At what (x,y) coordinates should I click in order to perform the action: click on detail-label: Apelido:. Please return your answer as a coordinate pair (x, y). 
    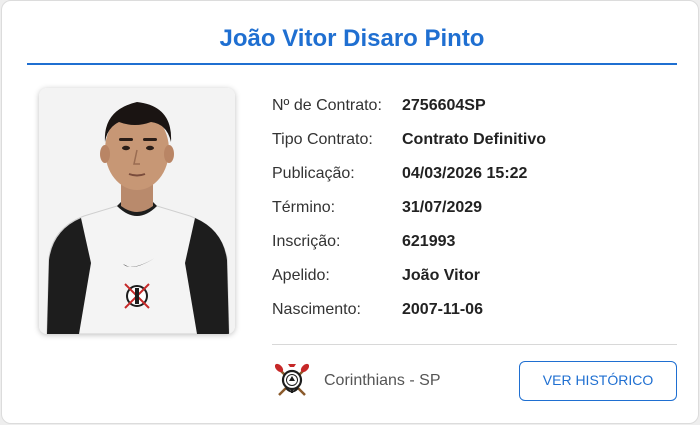
    Looking at the image, I should click on (301, 275).